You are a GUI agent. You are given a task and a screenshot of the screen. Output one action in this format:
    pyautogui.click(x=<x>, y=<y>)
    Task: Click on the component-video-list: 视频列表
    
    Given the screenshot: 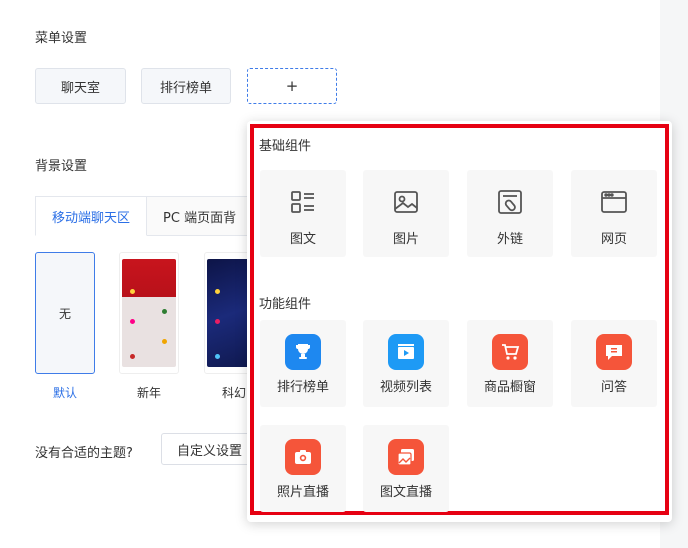 What is the action you would take?
    pyautogui.click(x=406, y=363)
    